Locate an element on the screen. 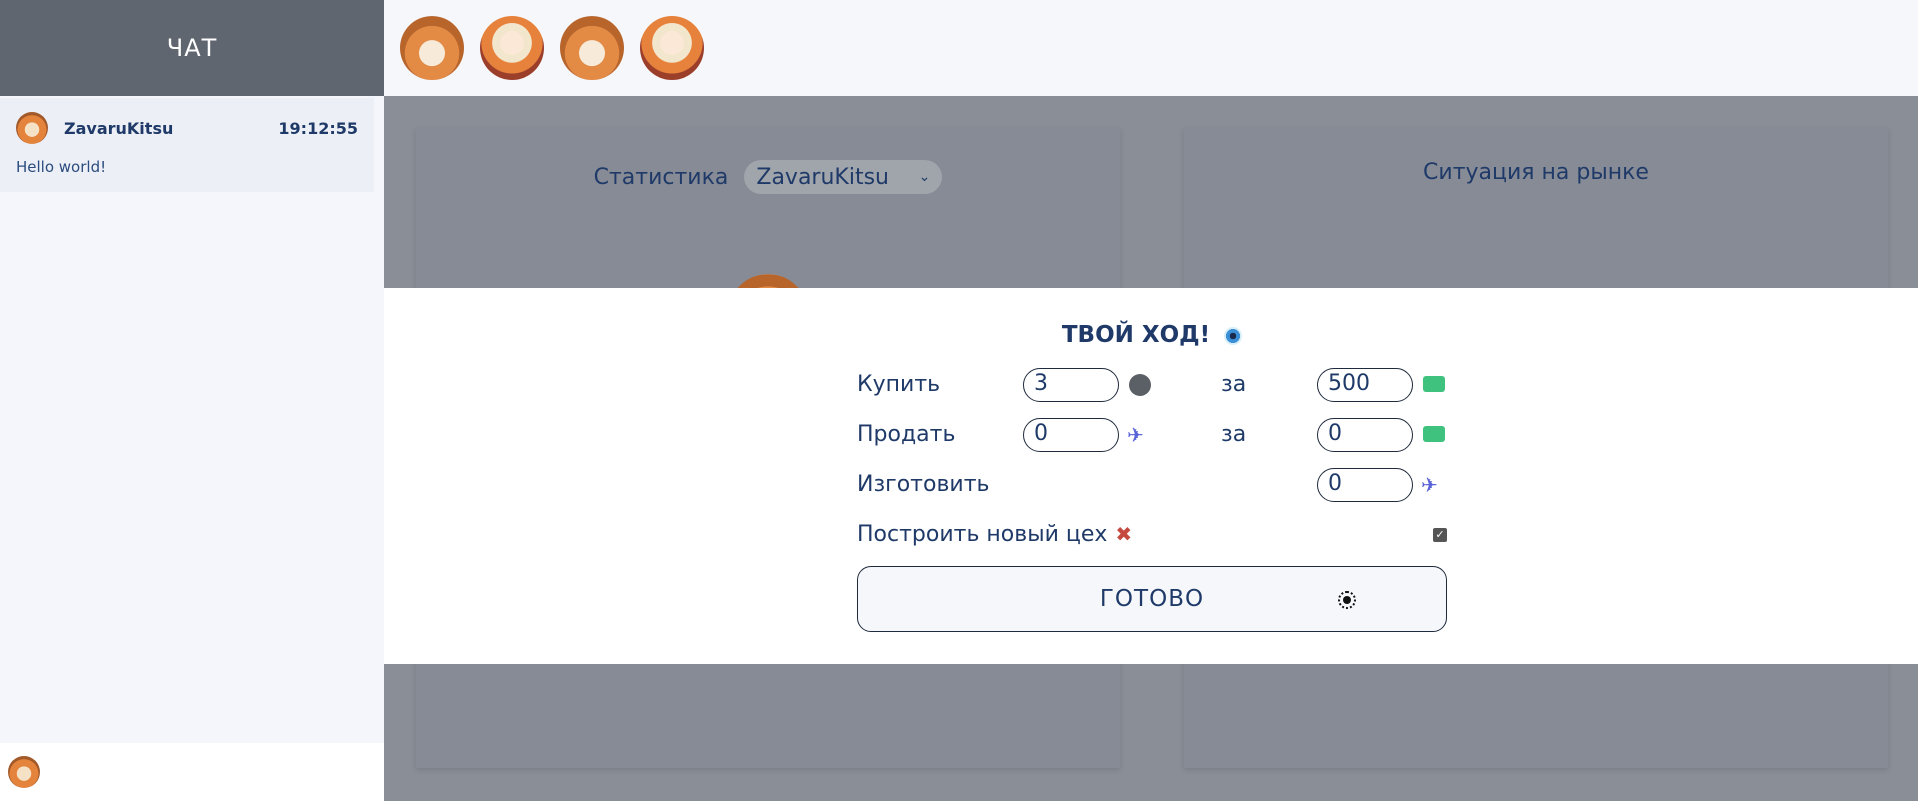  chat-input-bar is located at coordinates (192, 772).